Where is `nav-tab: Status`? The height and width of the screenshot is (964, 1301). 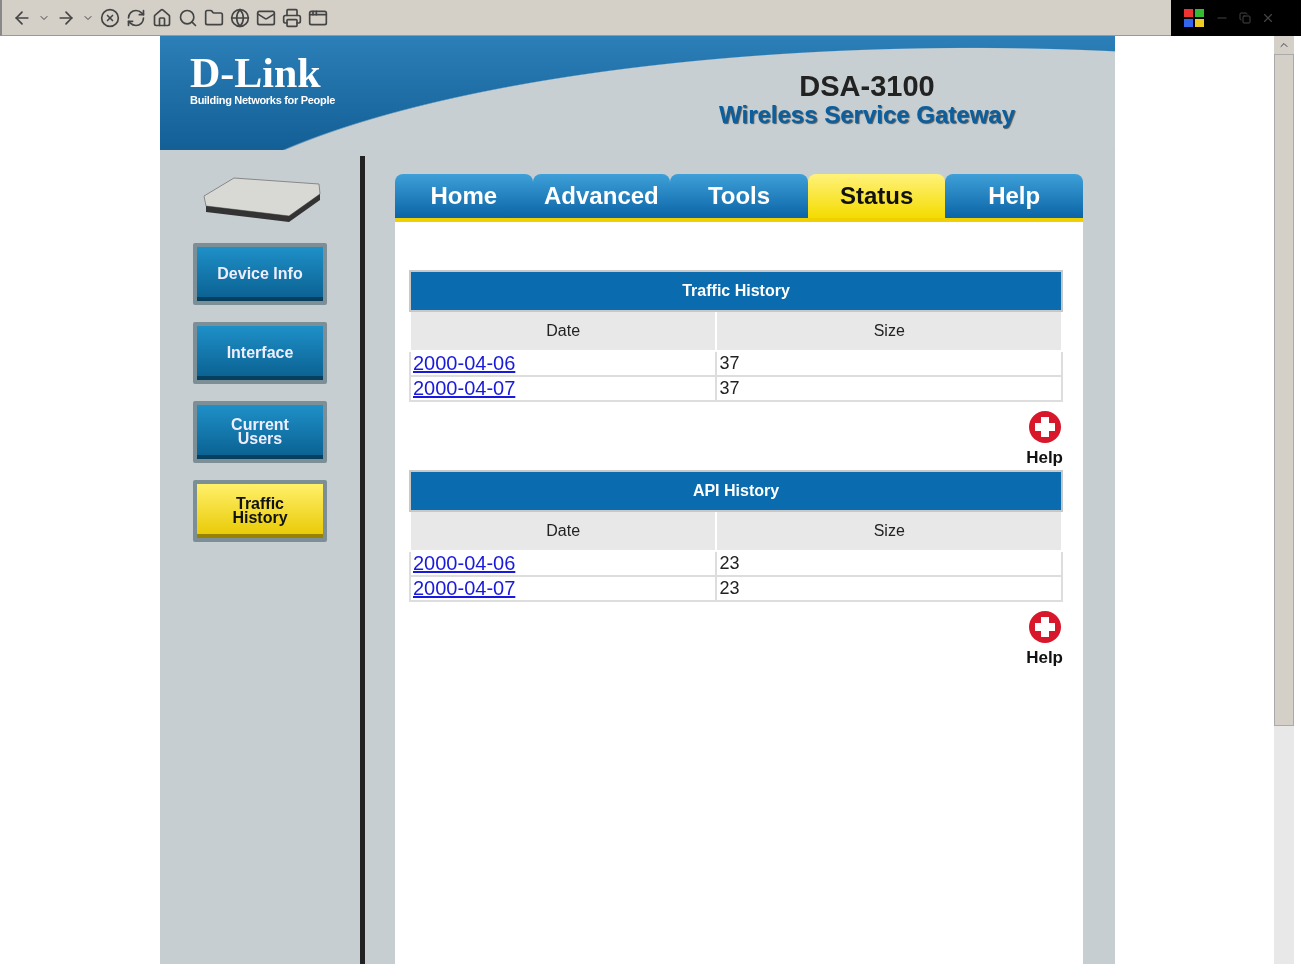 nav-tab: Status is located at coordinates (876, 196).